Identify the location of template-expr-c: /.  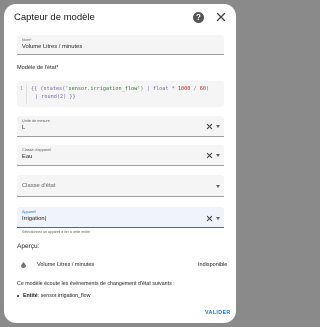
(195, 89).